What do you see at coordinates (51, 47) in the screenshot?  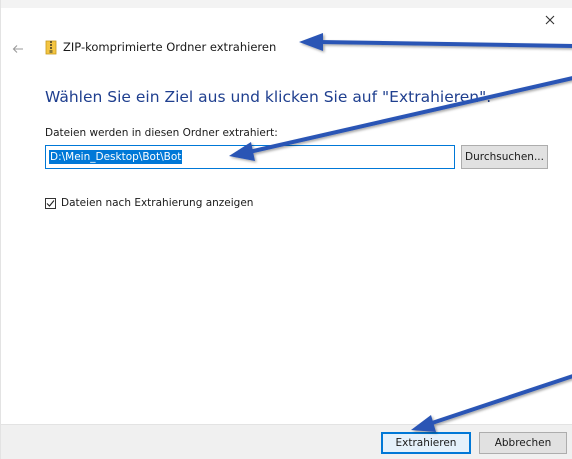 I see `zip-folder-icon` at bounding box center [51, 47].